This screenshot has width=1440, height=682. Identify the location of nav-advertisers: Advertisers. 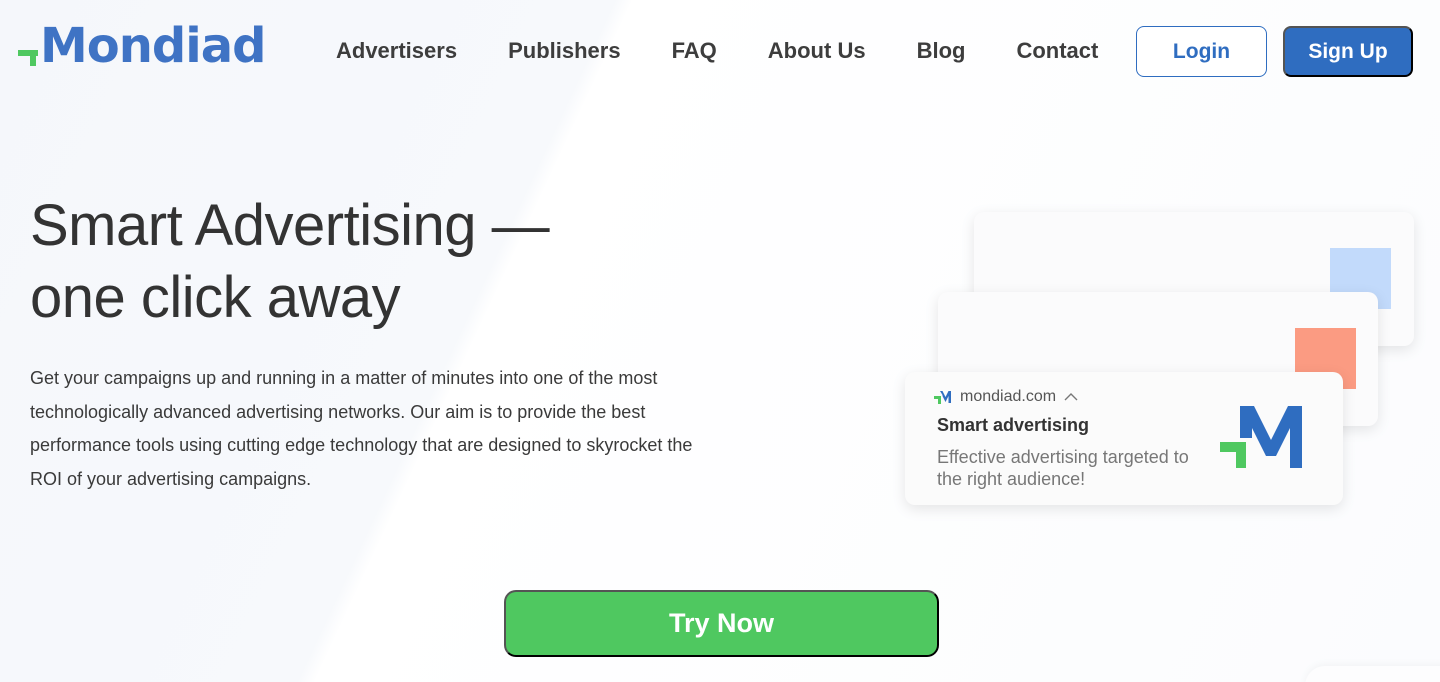
(396, 51).